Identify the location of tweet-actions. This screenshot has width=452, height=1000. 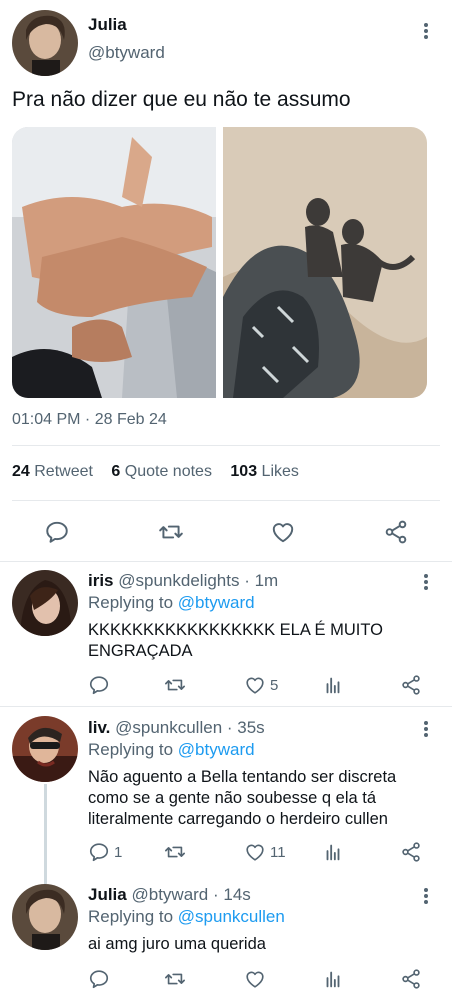
(226, 533).